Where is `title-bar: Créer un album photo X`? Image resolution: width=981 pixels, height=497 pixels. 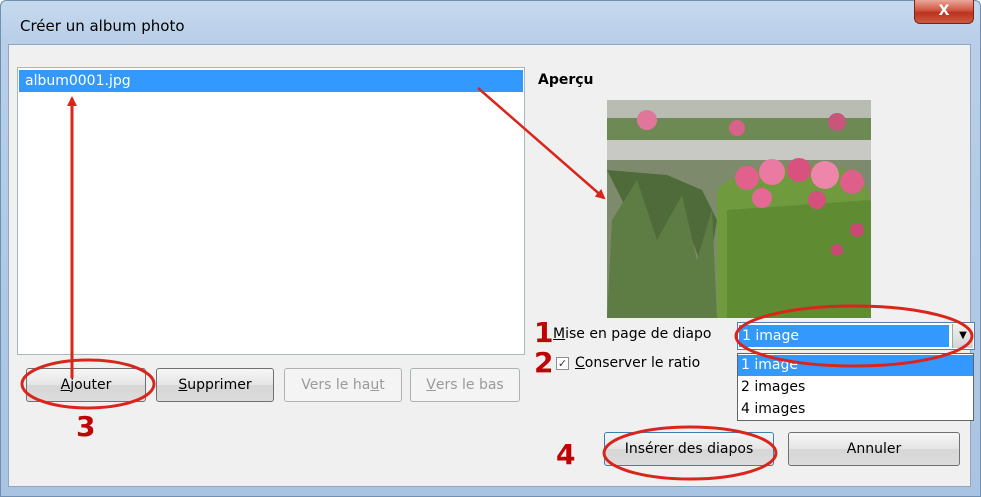
title-bar: Créer un album photo X is located at coordinates (490, 22).